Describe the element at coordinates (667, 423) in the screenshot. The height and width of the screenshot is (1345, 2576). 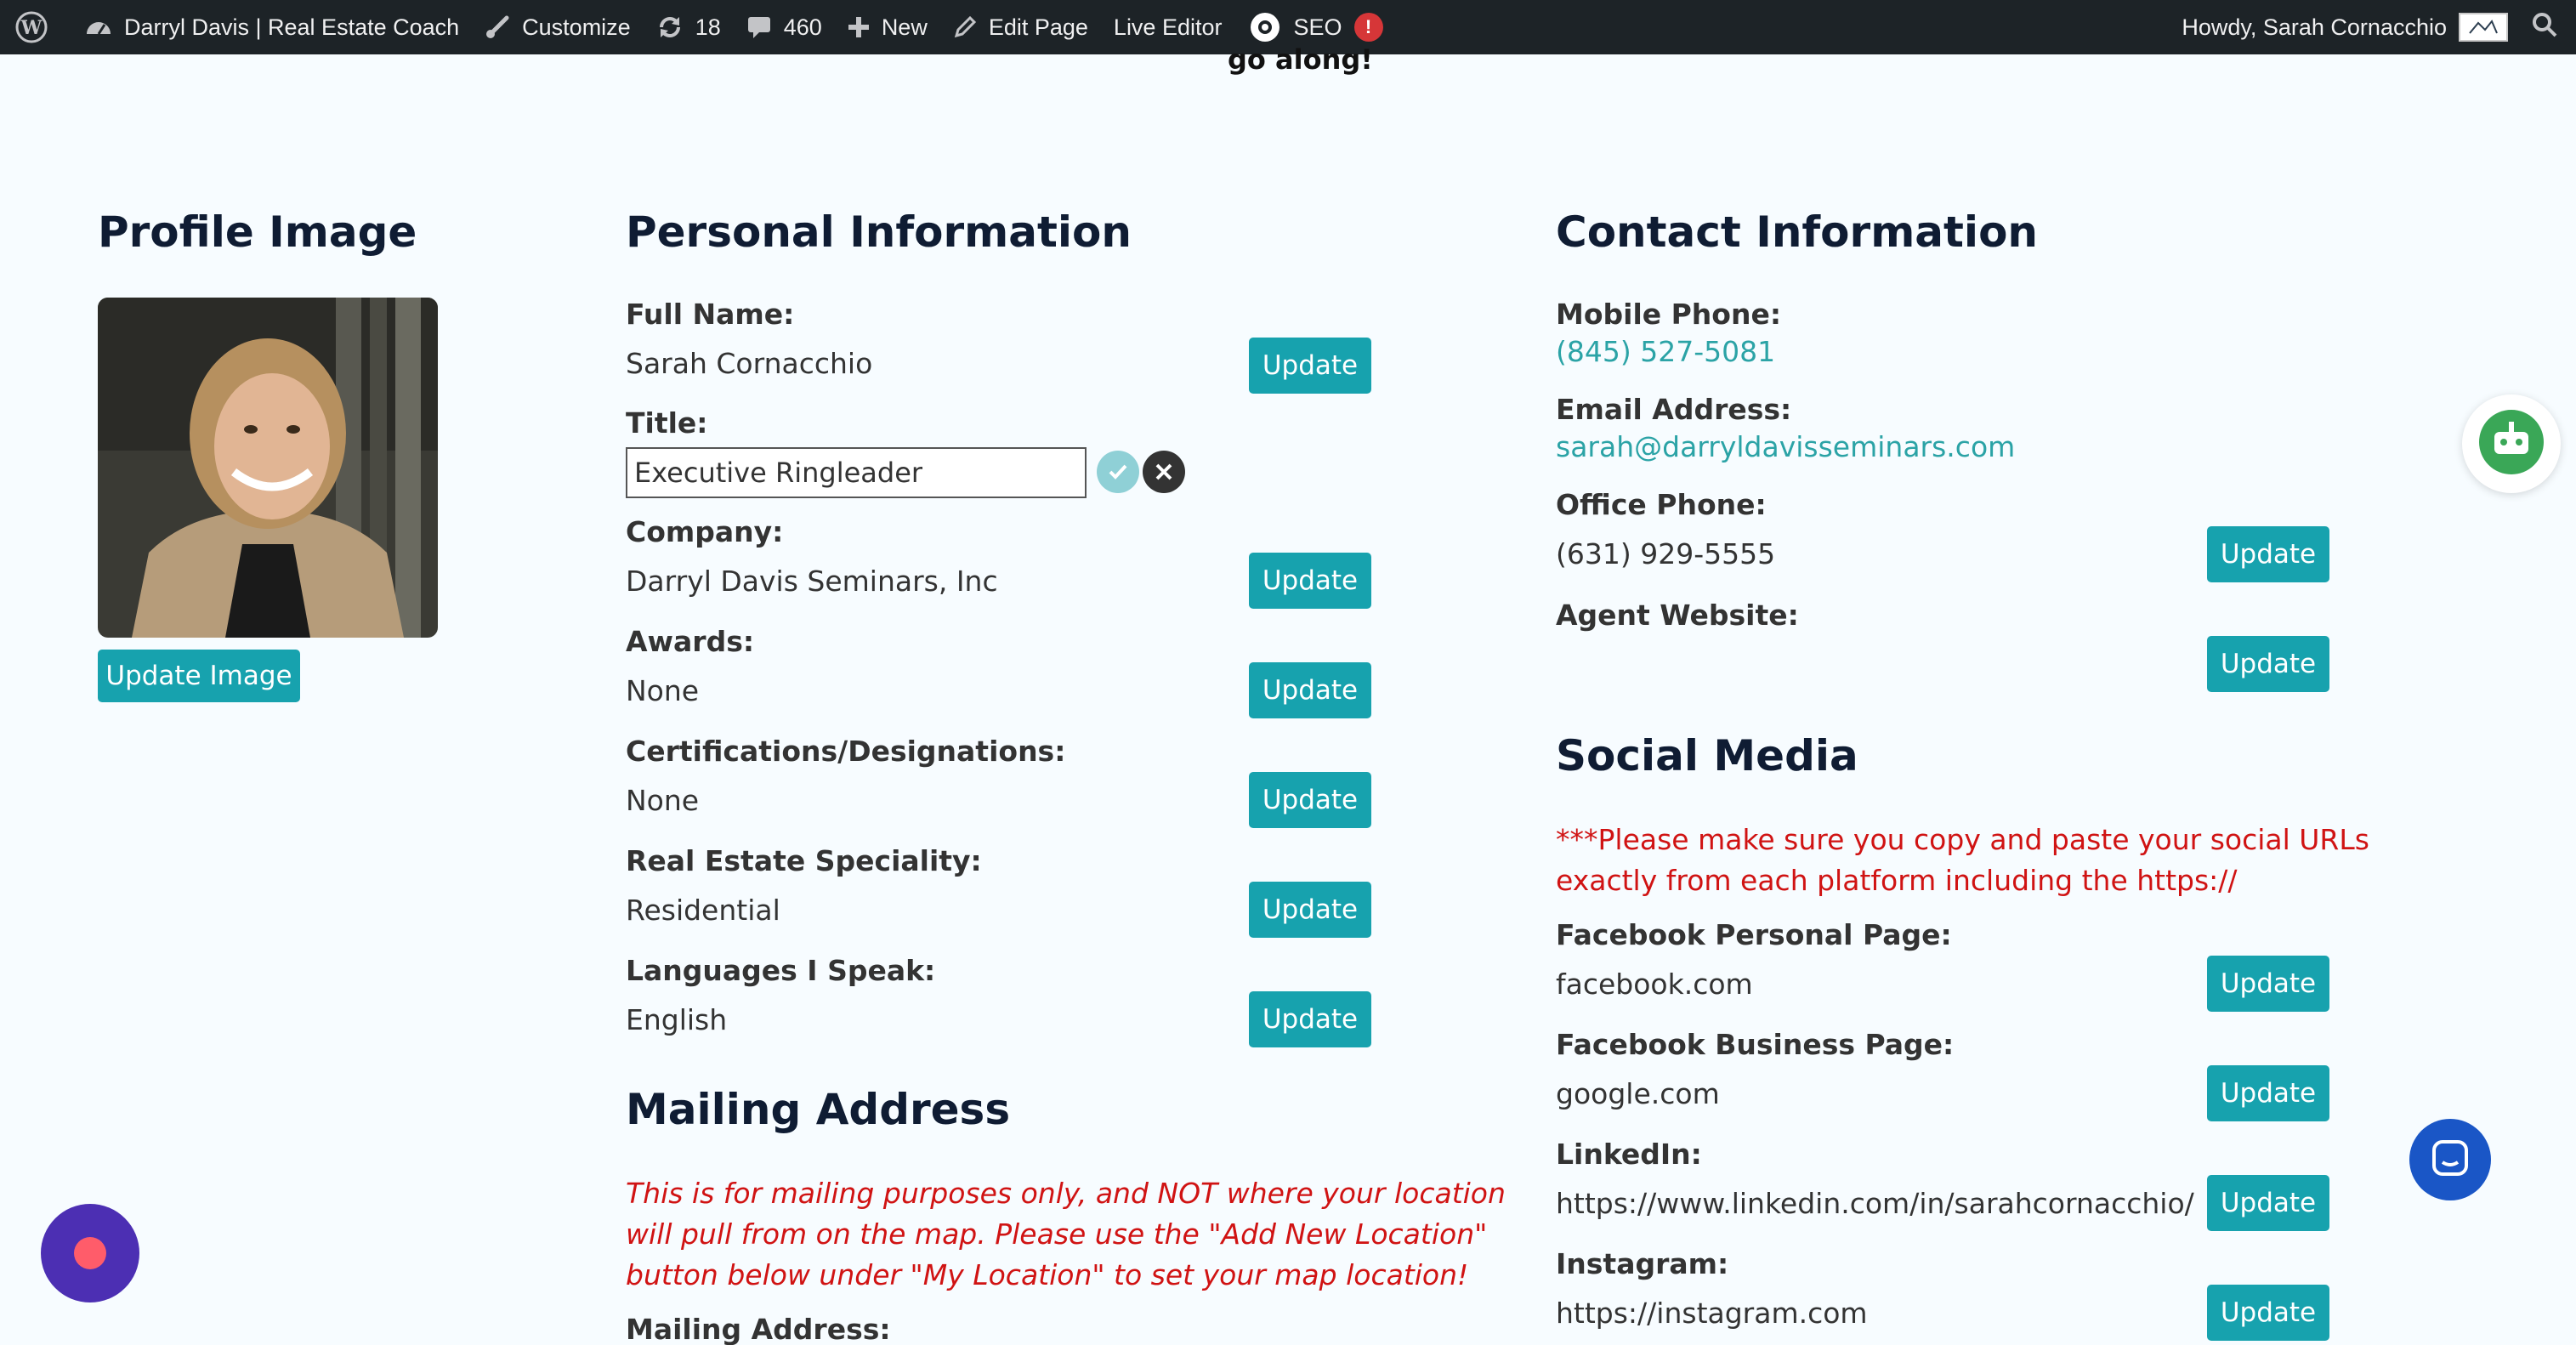
I see `title-label: Title:` at that location.